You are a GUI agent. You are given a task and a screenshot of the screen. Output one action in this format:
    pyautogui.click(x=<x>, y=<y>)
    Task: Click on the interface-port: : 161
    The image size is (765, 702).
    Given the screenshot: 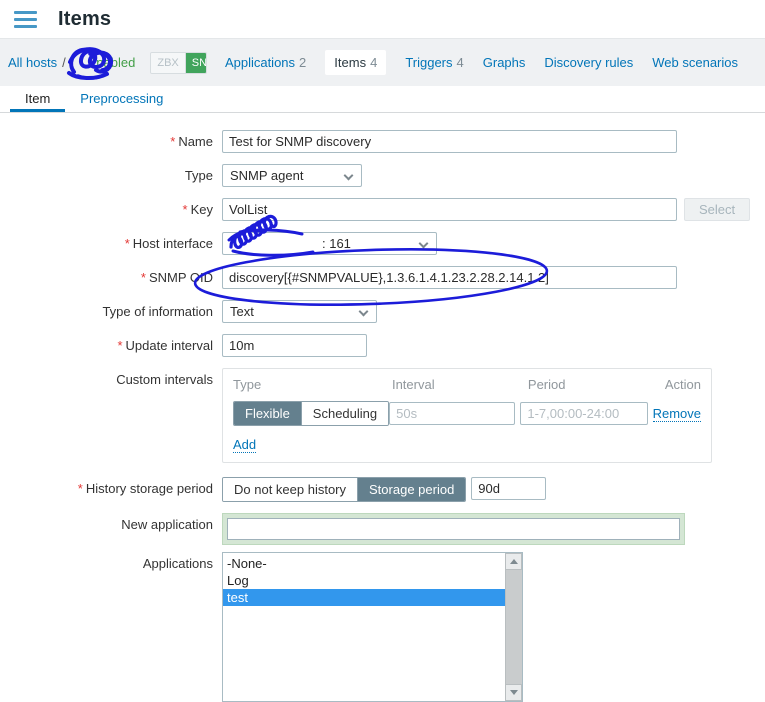 What is the action you would take?
    pyautogui.click(x=336, y=243)
    